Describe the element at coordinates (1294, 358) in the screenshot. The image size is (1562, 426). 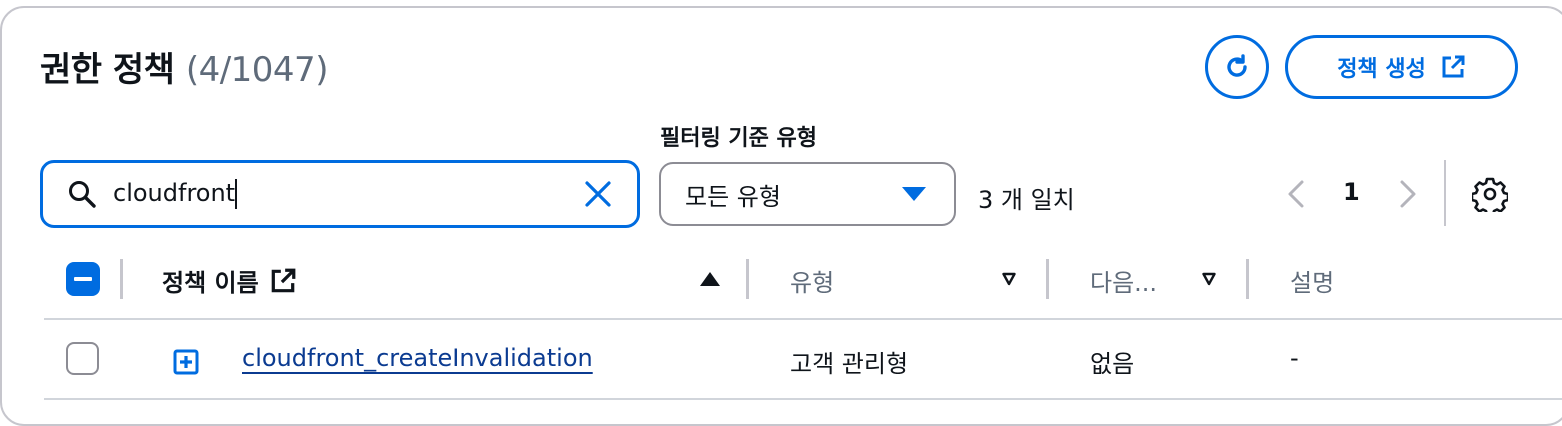
I see `policy-description-cell: -` at that location.